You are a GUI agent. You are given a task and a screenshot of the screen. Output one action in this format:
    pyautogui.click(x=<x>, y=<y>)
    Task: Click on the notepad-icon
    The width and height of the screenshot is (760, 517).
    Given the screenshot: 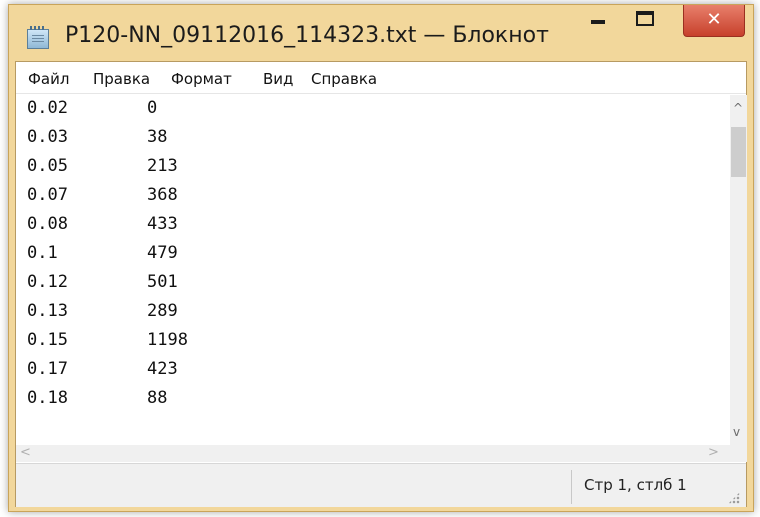 What is the action you would take?
    pyautogui.click(x=38, y=37)
    